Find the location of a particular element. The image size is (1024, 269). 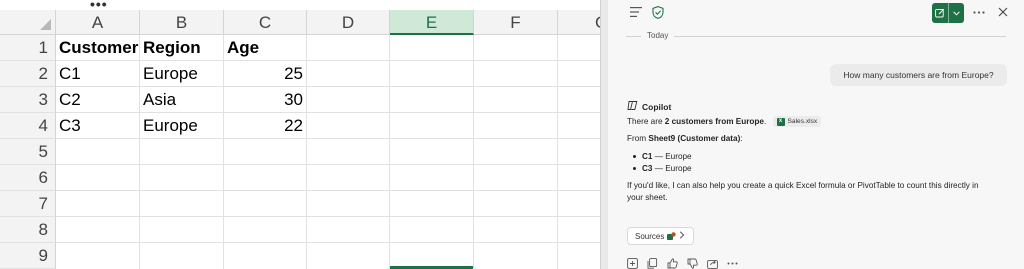

row-header-6: 6 is located at coordinates (28, 178).